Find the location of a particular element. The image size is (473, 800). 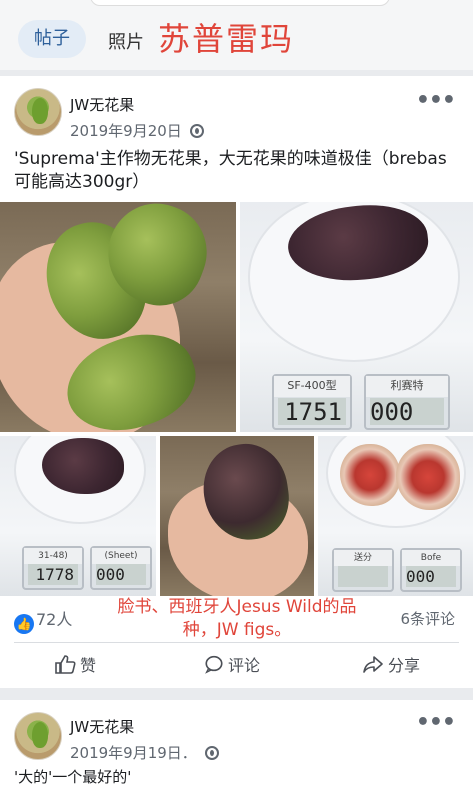

scale-display: 送分 is located at coordinates (363, 570).